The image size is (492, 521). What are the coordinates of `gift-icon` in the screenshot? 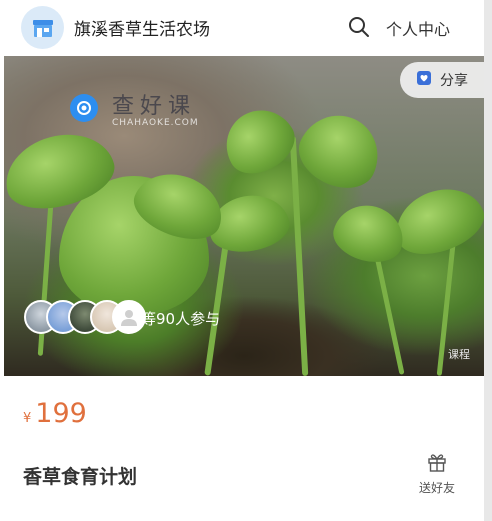 It's located at (437, 464).